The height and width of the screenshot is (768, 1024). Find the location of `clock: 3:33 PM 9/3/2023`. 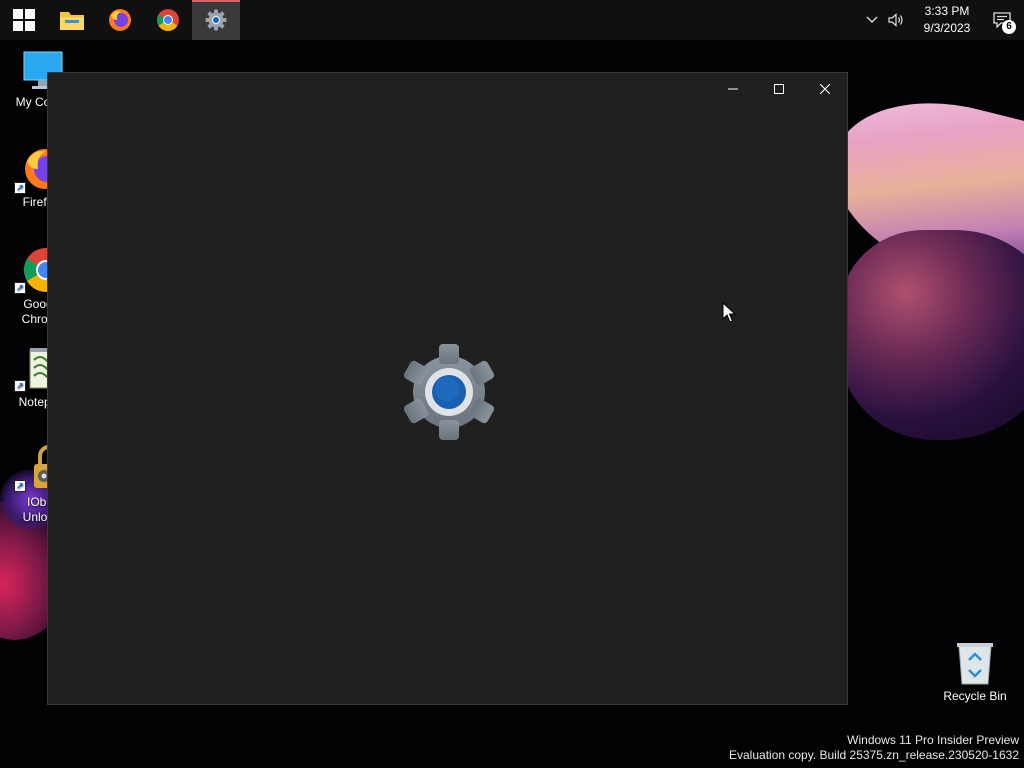

clock: 3:33 PM 9/3/2023 is located at coordinates (947, 20).